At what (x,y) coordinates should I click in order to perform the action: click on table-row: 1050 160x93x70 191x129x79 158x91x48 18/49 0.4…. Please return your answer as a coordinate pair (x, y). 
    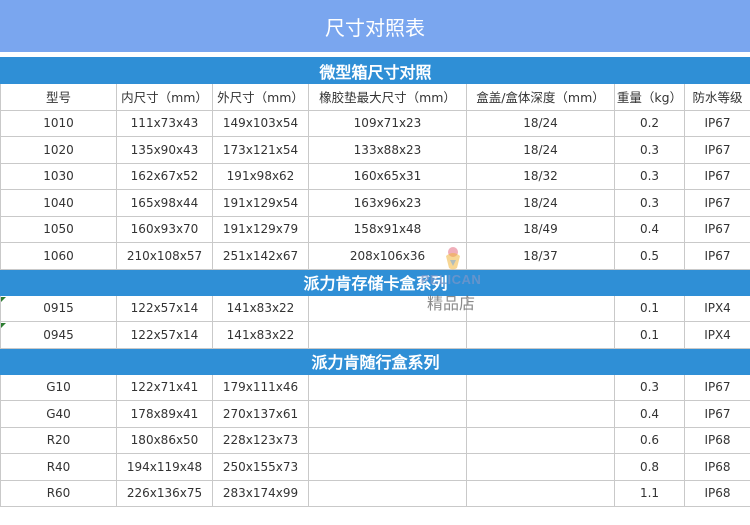
    Looking at the image, I should click on (375, 229).